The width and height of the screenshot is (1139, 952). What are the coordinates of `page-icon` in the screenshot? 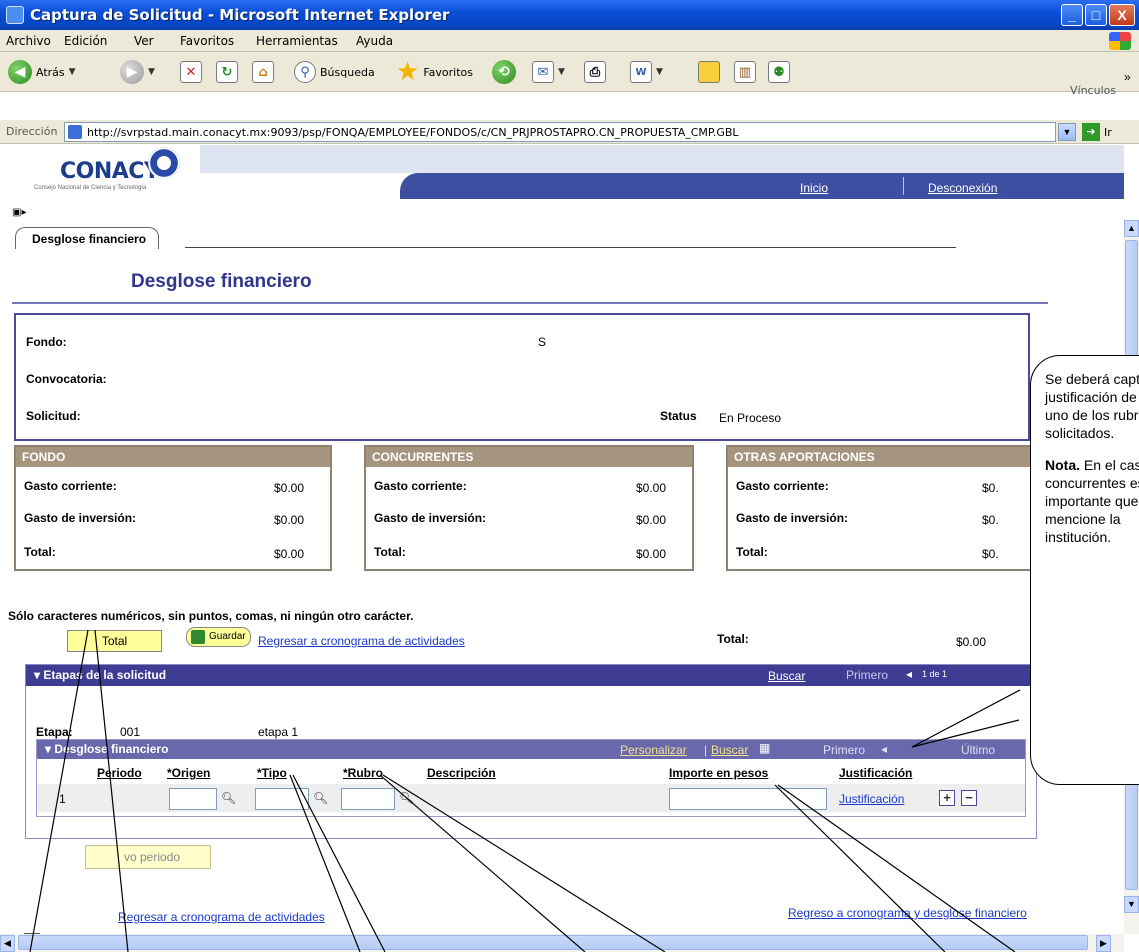 It's located at (75, 132).